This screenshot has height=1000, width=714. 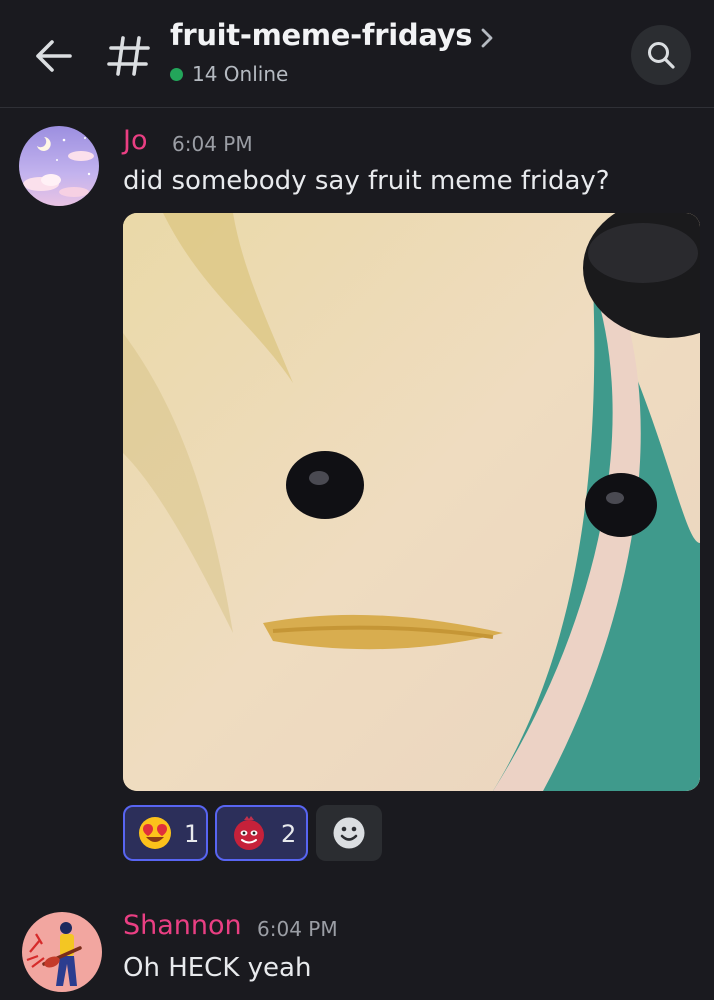 What do you see at coordinates (129, 56) in the screenshot?
I see `text-channel-icon` at bounding box center [129, 56].